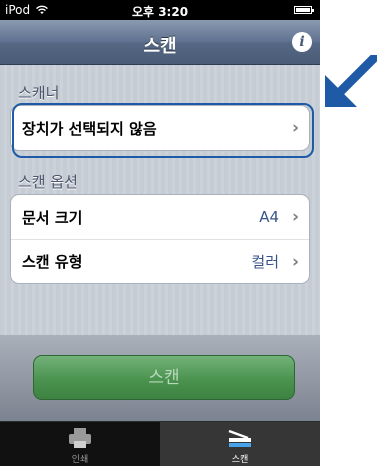 This screenshot has width=377, height=466. What do you see at coordinates (80, 438) in the screenshot?
I see `printer-icon` at bounding box center [80, 438].